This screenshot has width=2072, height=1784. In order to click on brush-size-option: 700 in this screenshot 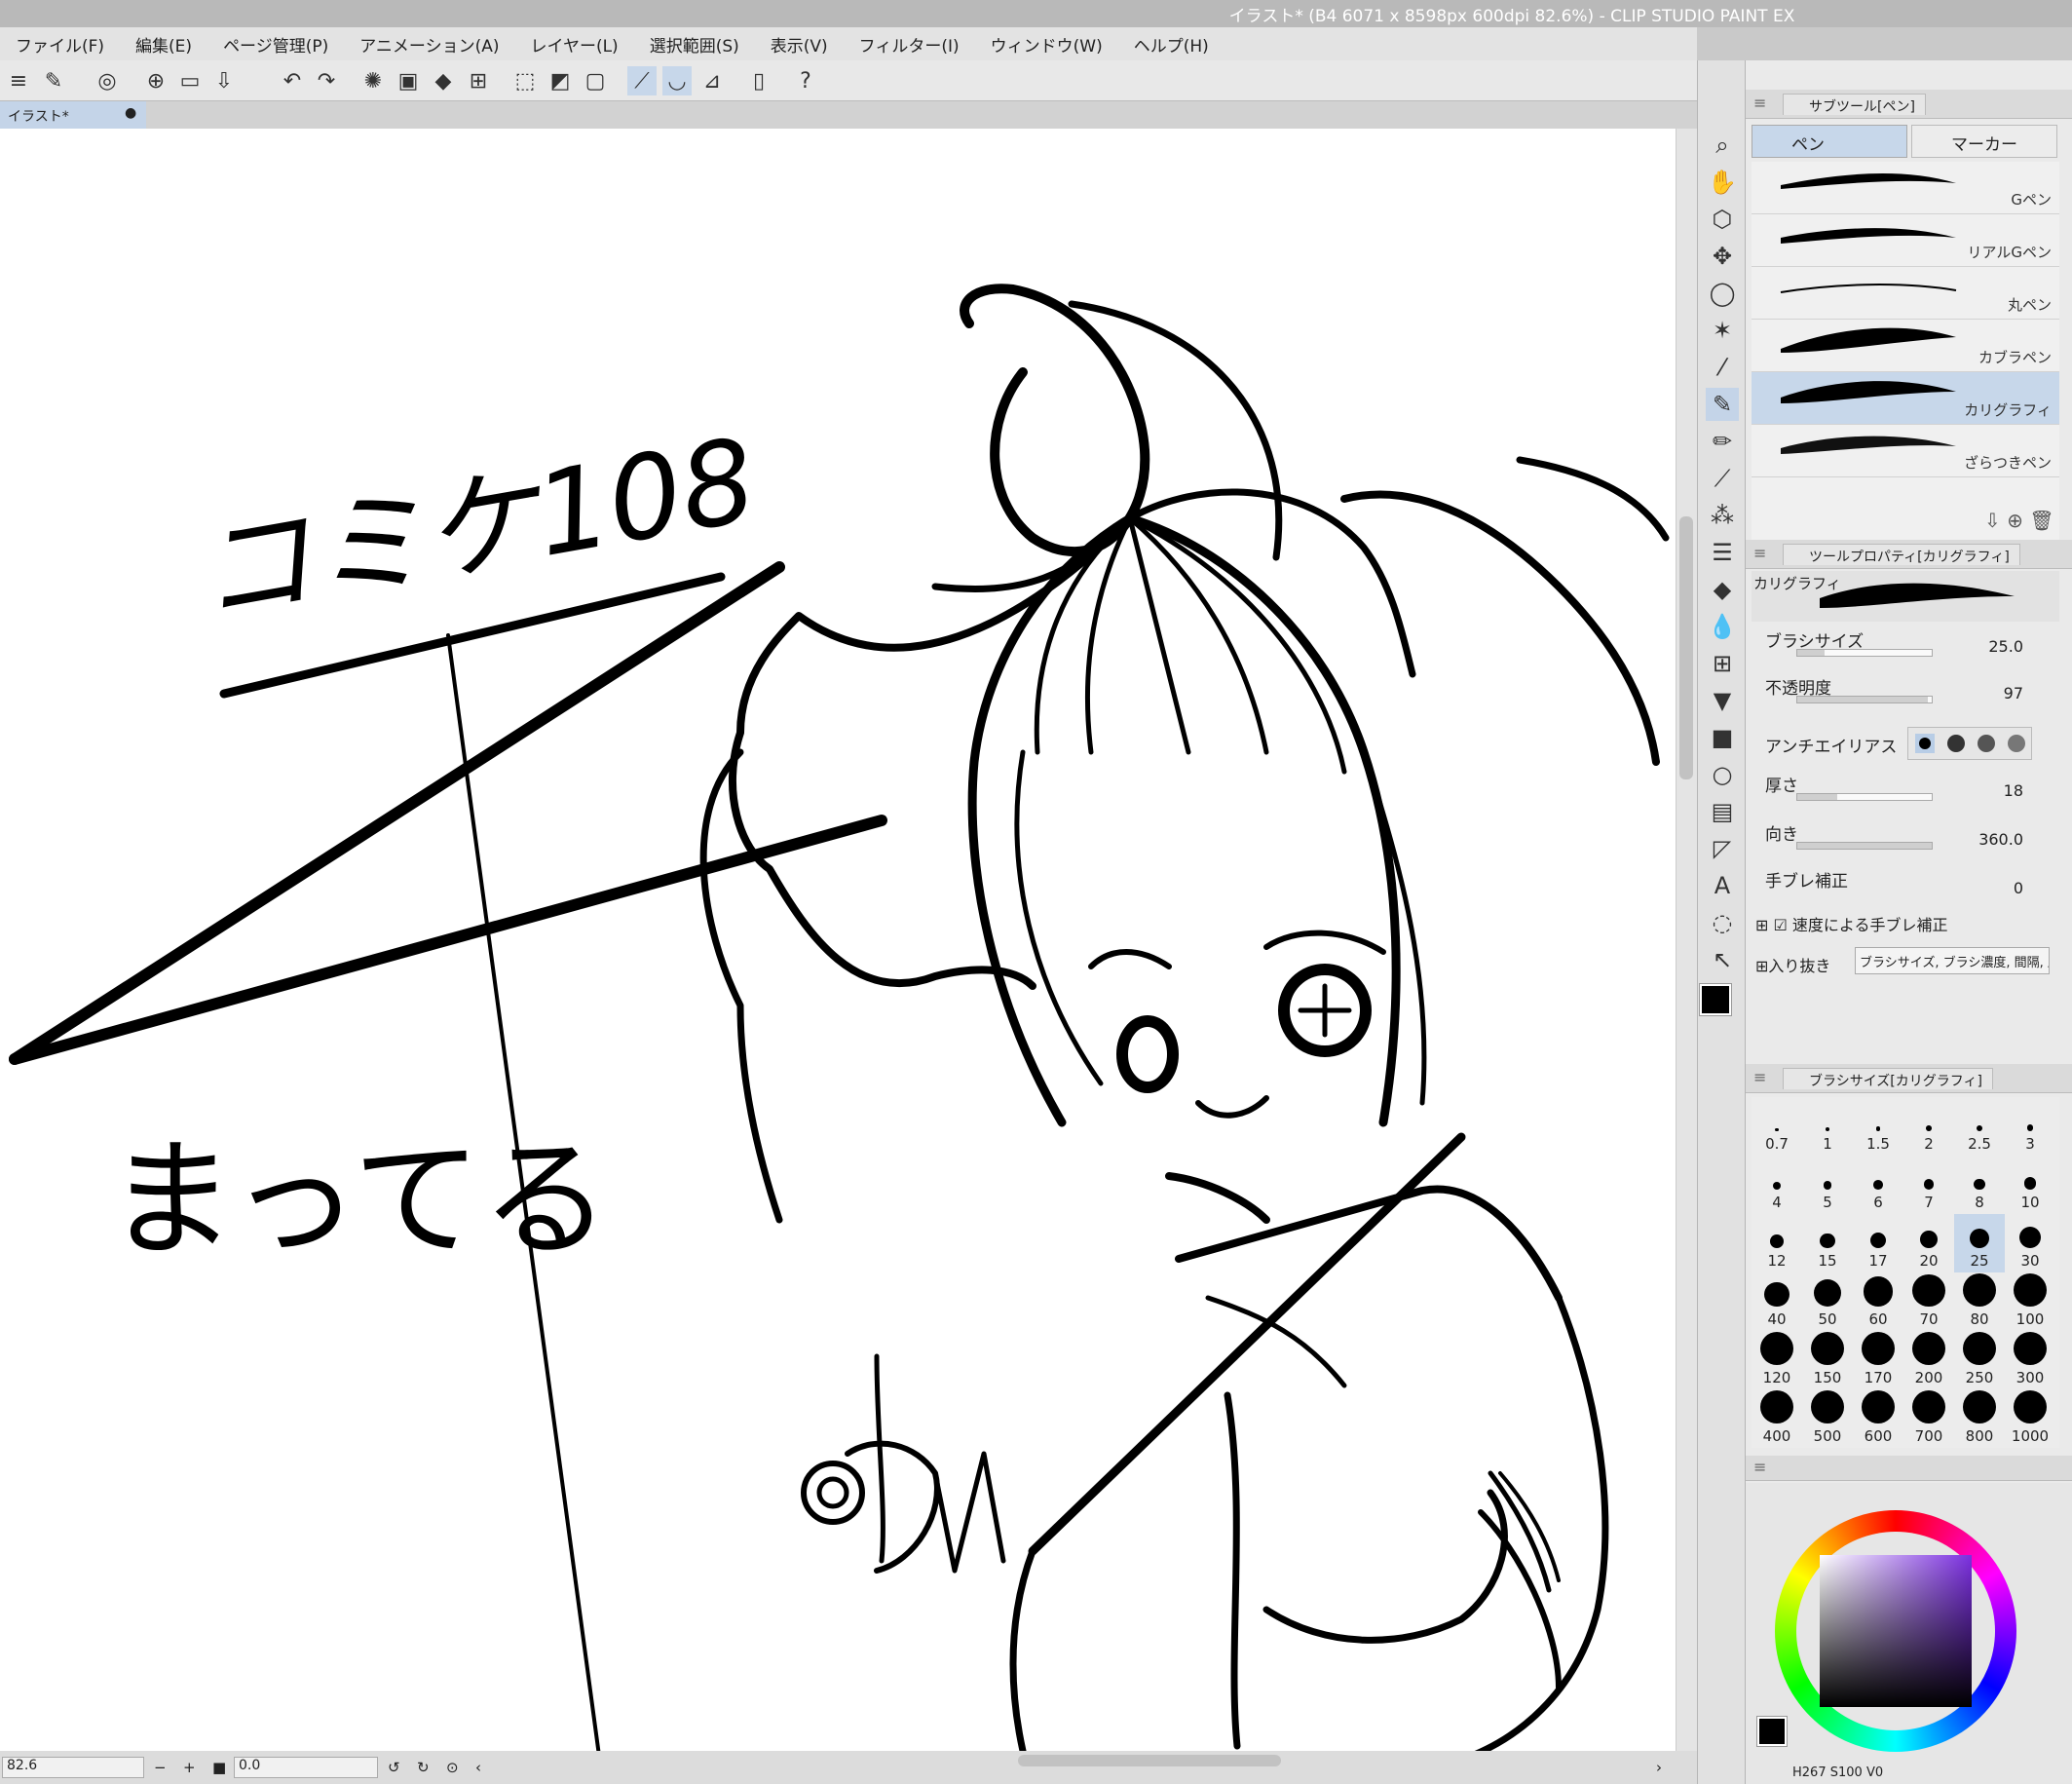, I will do `click(1929, 1418)`.